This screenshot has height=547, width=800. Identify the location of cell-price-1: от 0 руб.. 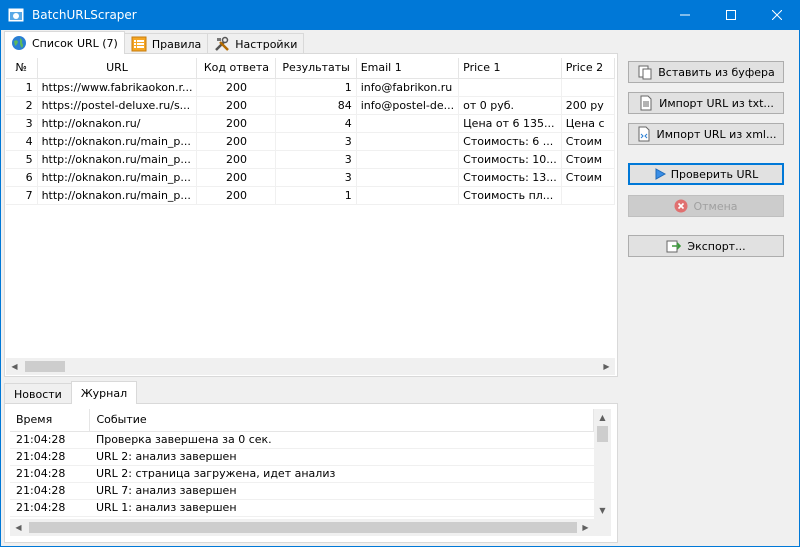
(510, 105).